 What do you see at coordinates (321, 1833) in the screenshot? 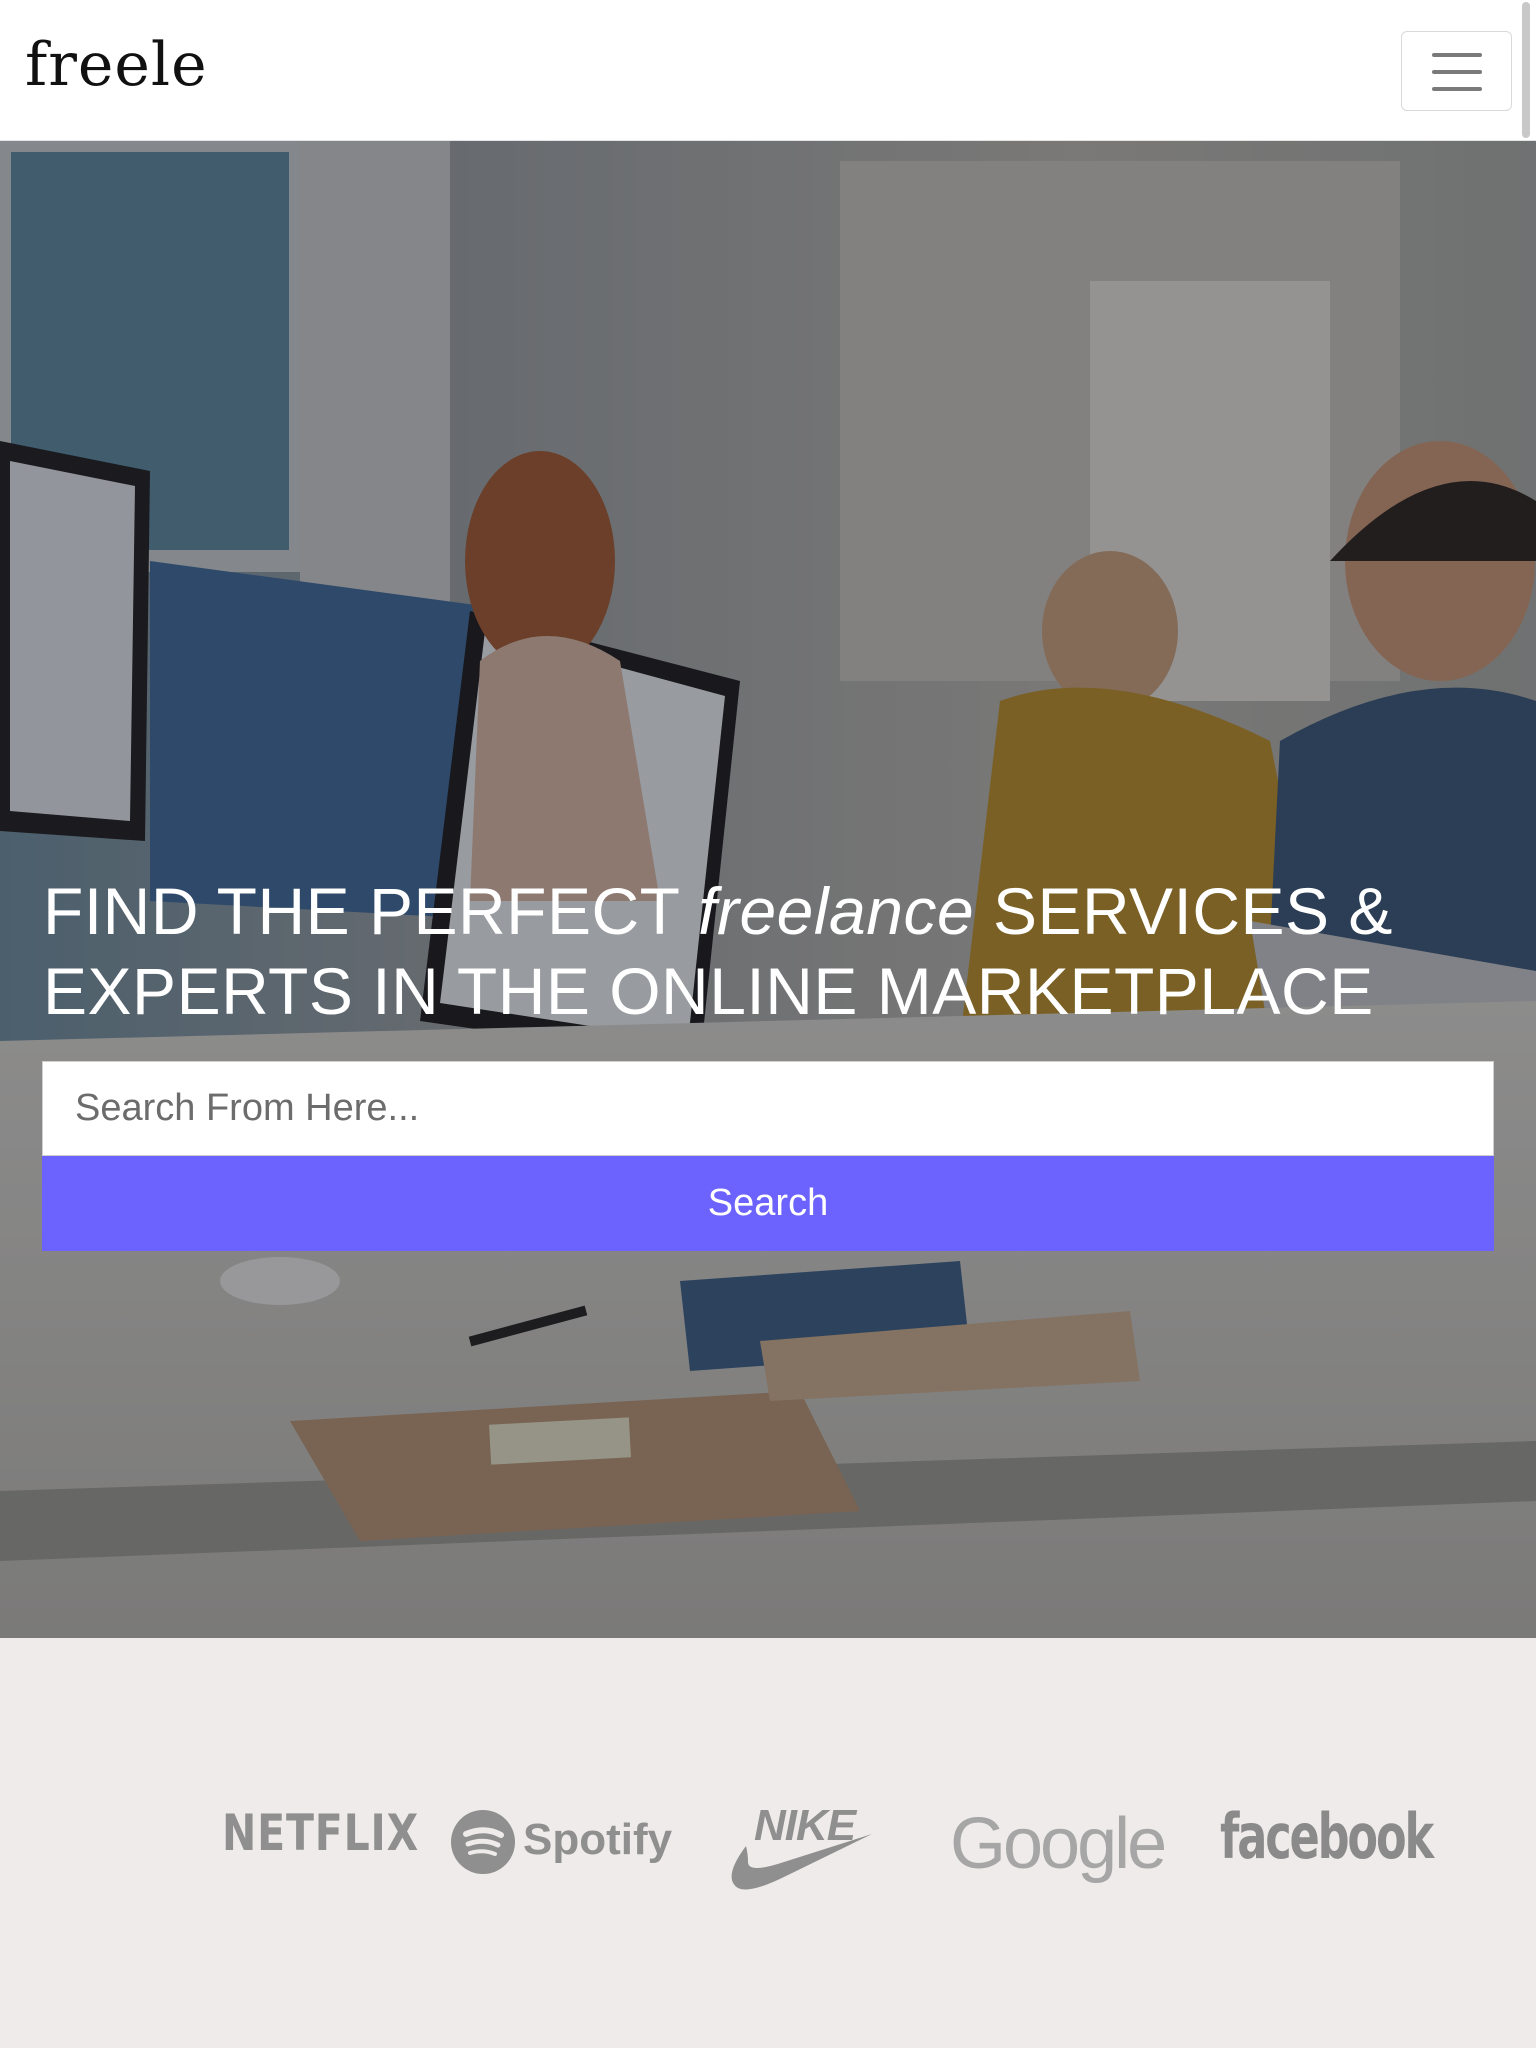
I see `netflix-logo: NETFLIX` at bounding box center [321, 1833].